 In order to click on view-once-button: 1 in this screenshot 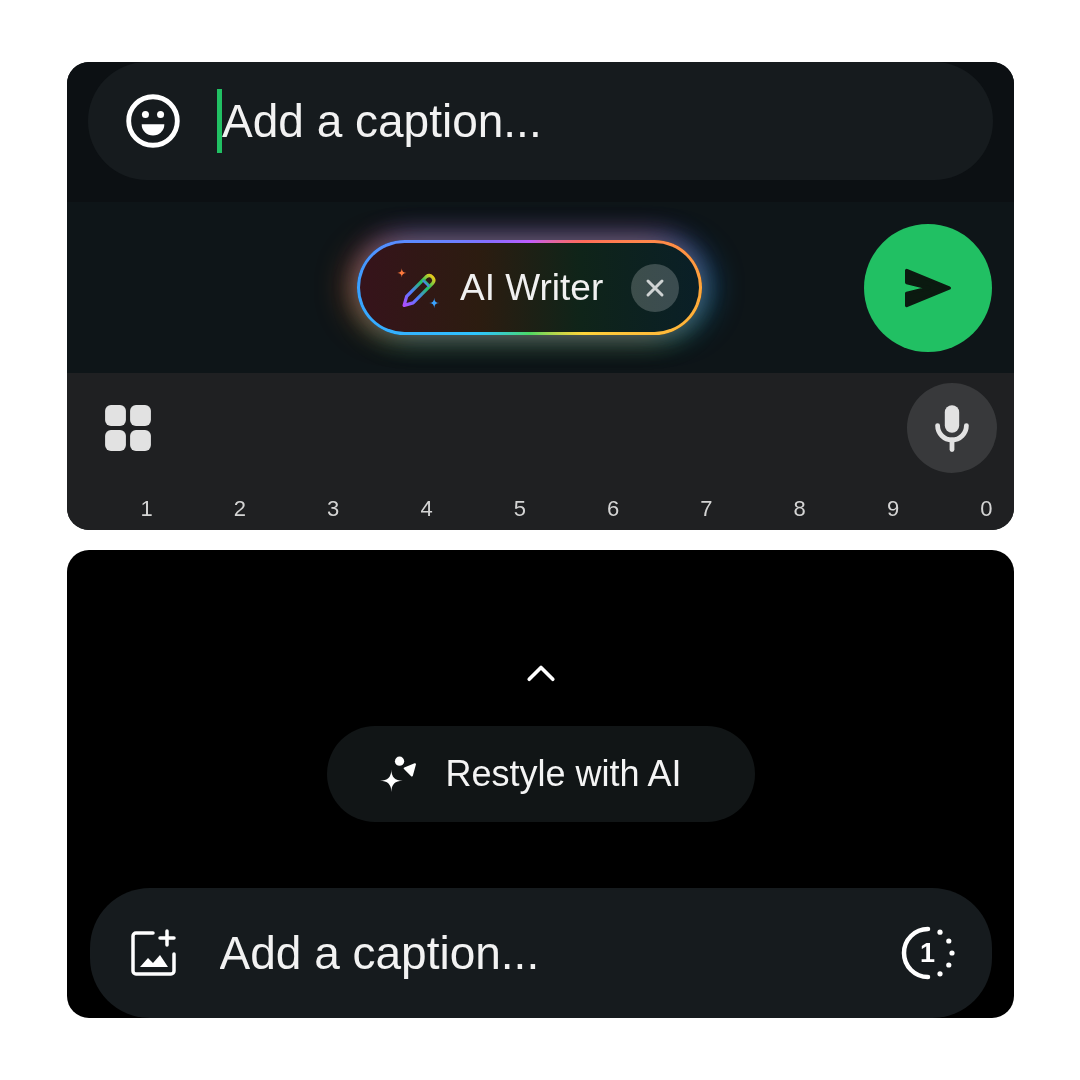, I will do `click(927, 953)`.